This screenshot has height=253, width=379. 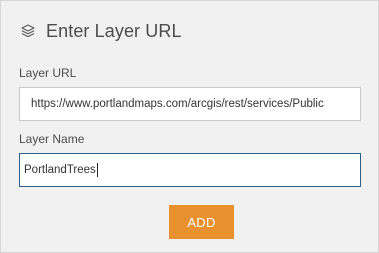 What do you see at coordinates (201, 222) in the screenshot?
I see `add-button: ADD` at bounding box center [201, 222].